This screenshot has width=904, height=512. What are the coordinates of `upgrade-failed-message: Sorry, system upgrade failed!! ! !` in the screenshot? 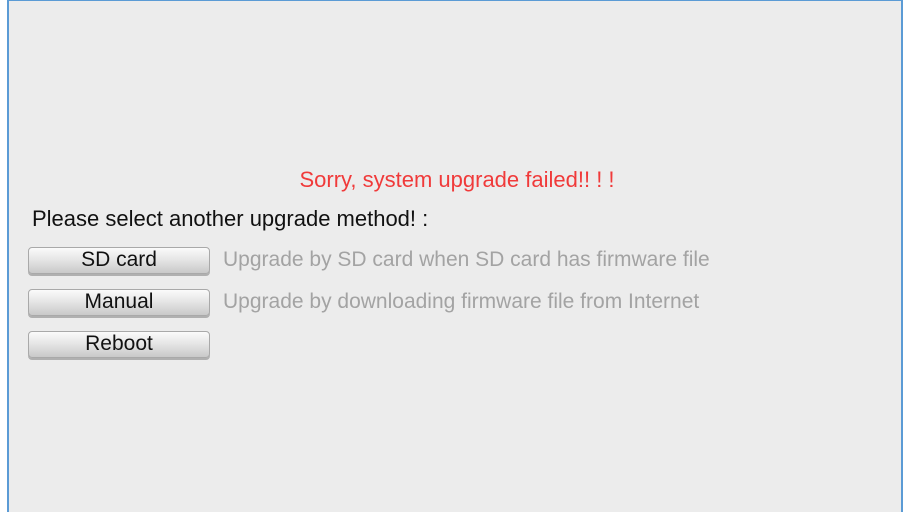 It's located at (457, 179).